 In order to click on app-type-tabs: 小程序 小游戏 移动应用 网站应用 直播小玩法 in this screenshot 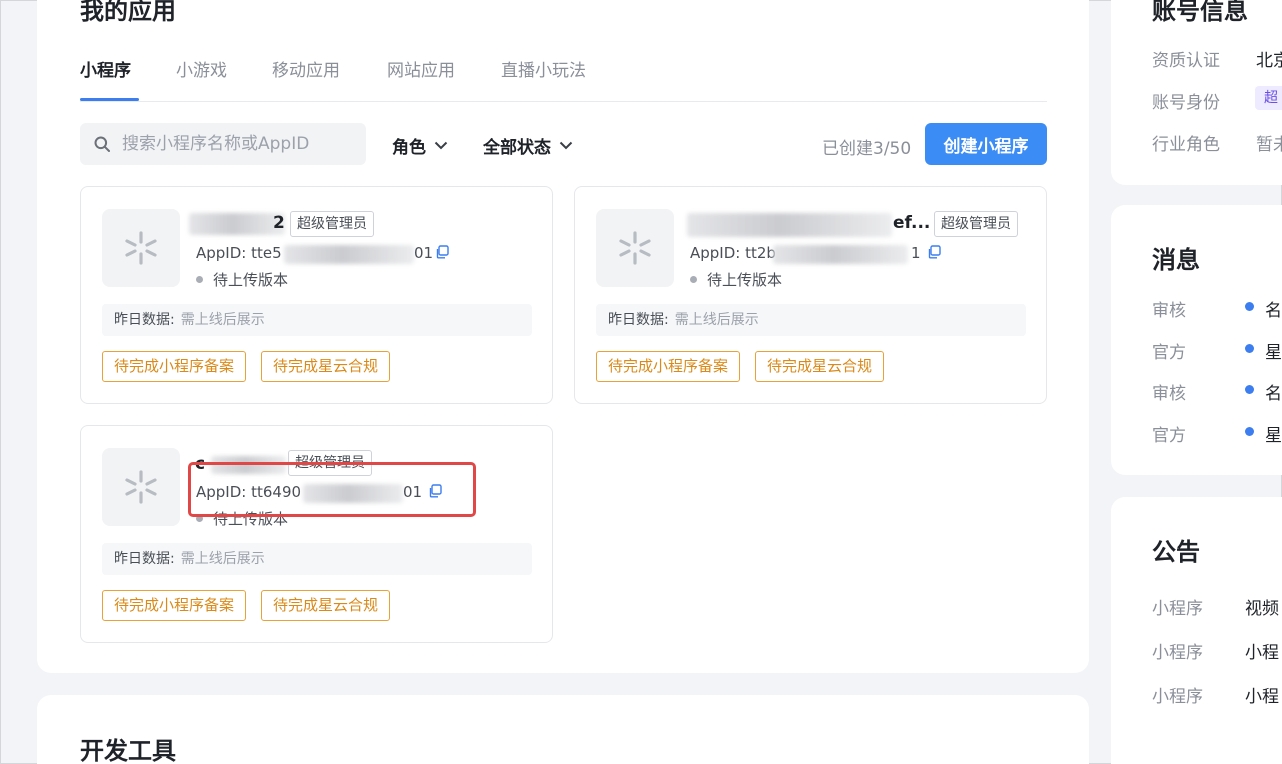, I will do `click(563, 77)`.